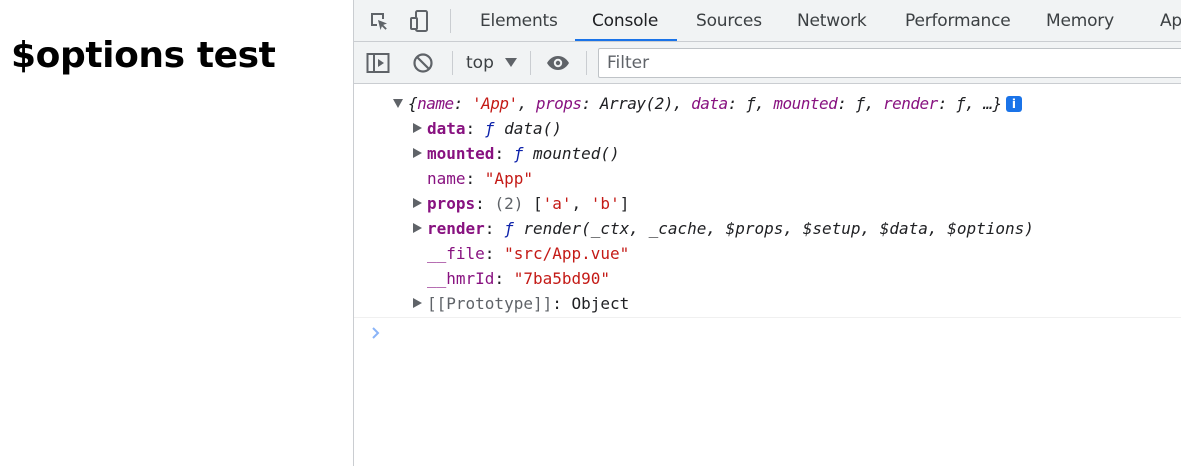 The height and width of the screenshot is (466, 1181). I want to click on show-sidebar-icon, so click(378, 63).